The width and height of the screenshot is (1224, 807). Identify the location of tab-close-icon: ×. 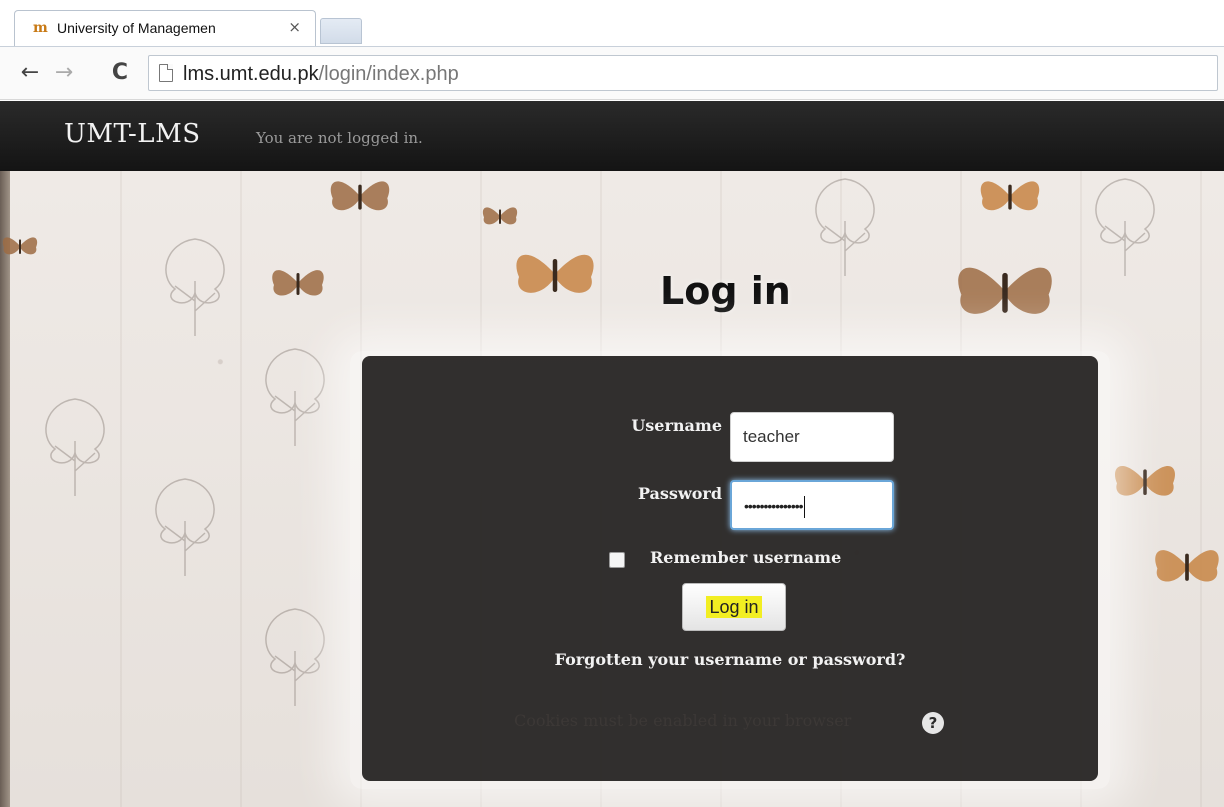
(294, 27).